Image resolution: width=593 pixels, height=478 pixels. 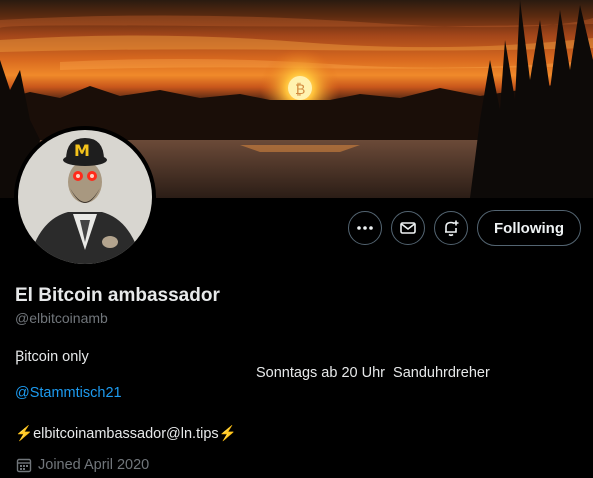 I want to click on profile-name: El Bitcoin ambassador, so click(x=117, y=295).